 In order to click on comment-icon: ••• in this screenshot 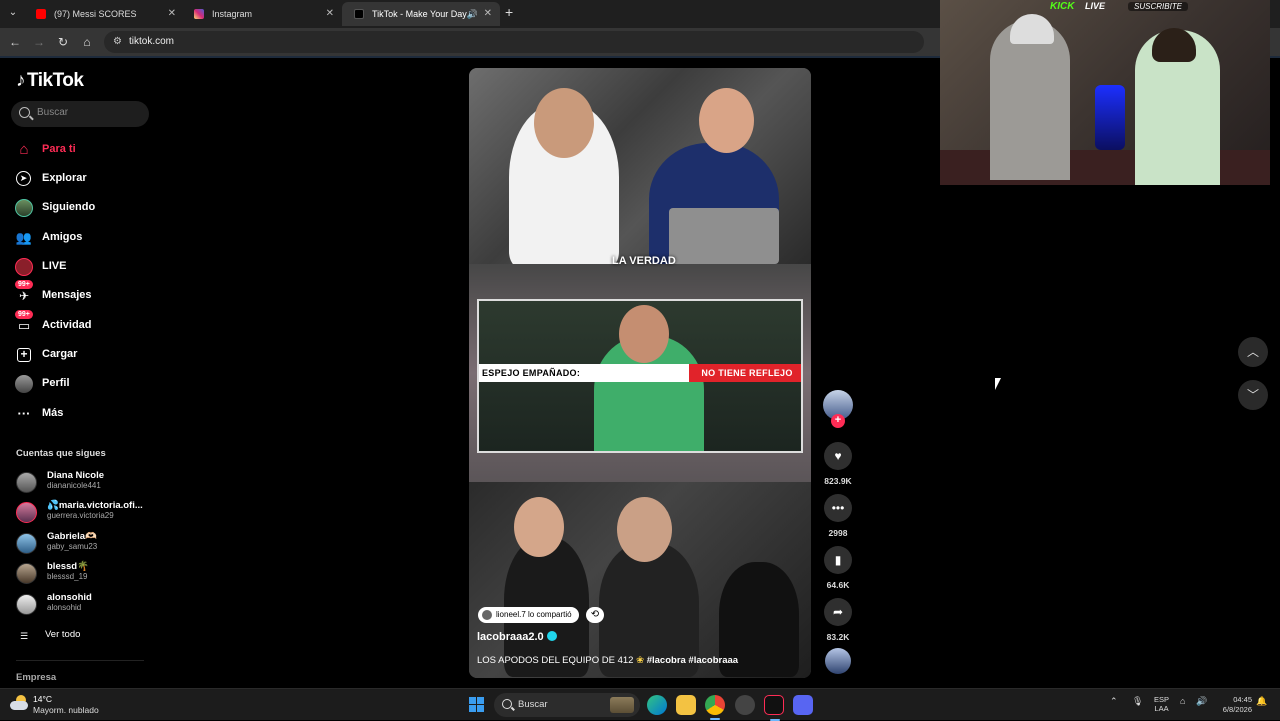, I will do `click(838, 508)`.